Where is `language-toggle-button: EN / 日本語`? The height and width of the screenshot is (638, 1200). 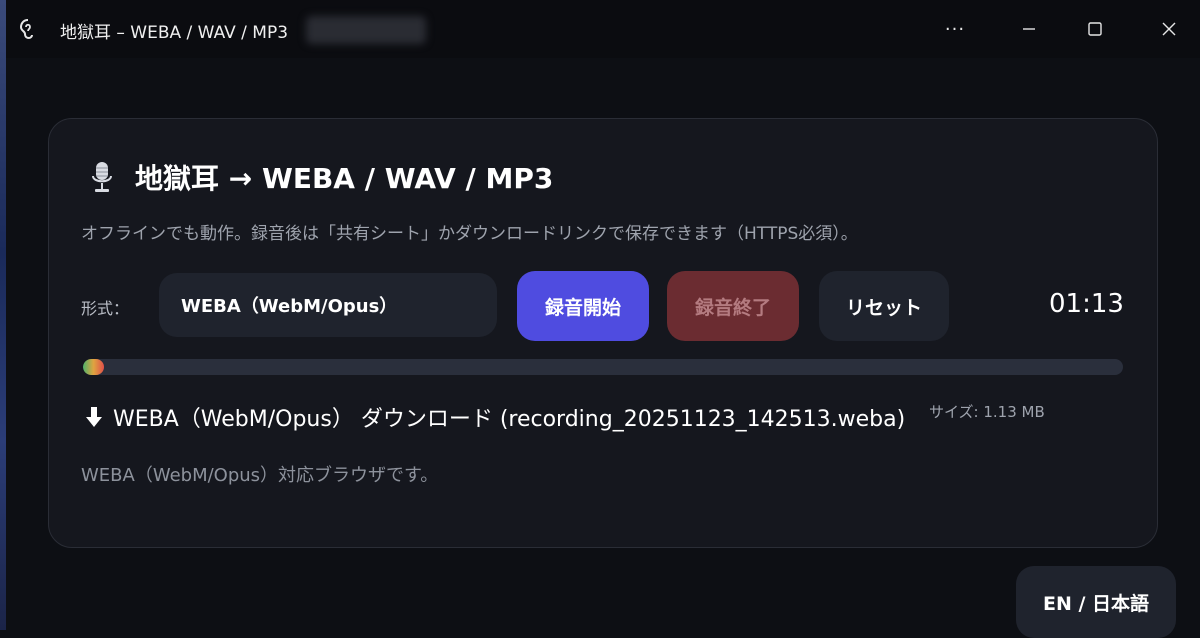 language-toggle-button: EN / 日本語 is located at coordinates (1096, 602).